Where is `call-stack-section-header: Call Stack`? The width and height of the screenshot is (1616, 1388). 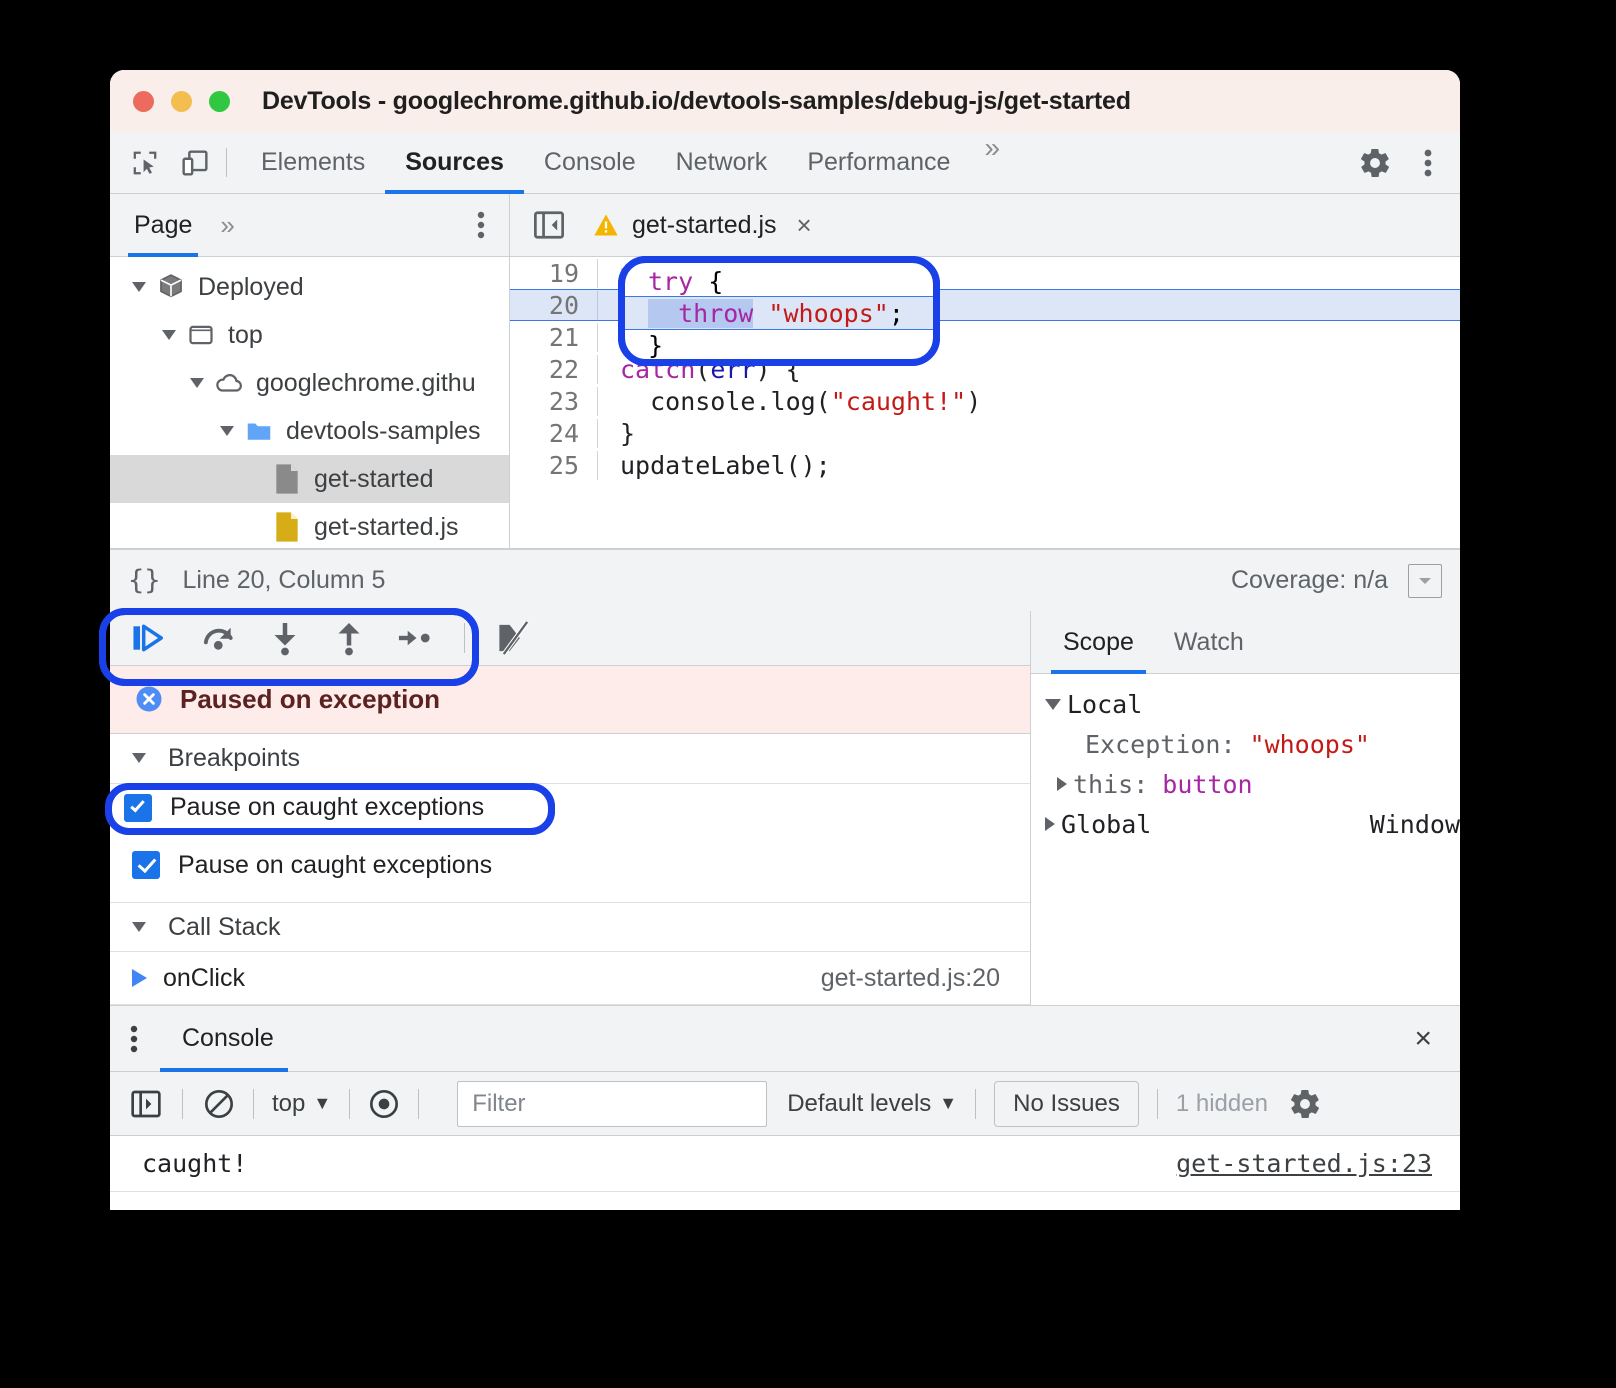 call-stack-section-header: Call Stack is located at coordinates (570, 927).